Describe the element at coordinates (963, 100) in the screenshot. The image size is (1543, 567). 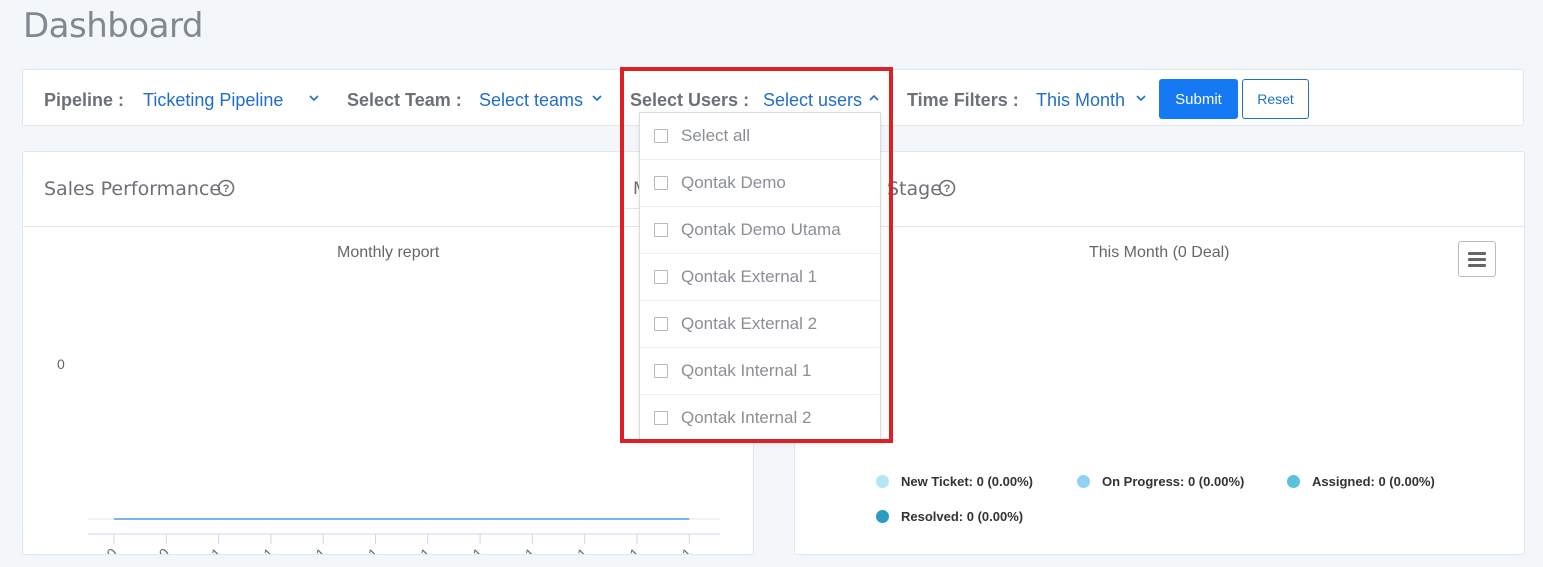
I see `time-filter-label: Time Filters :` at that location.